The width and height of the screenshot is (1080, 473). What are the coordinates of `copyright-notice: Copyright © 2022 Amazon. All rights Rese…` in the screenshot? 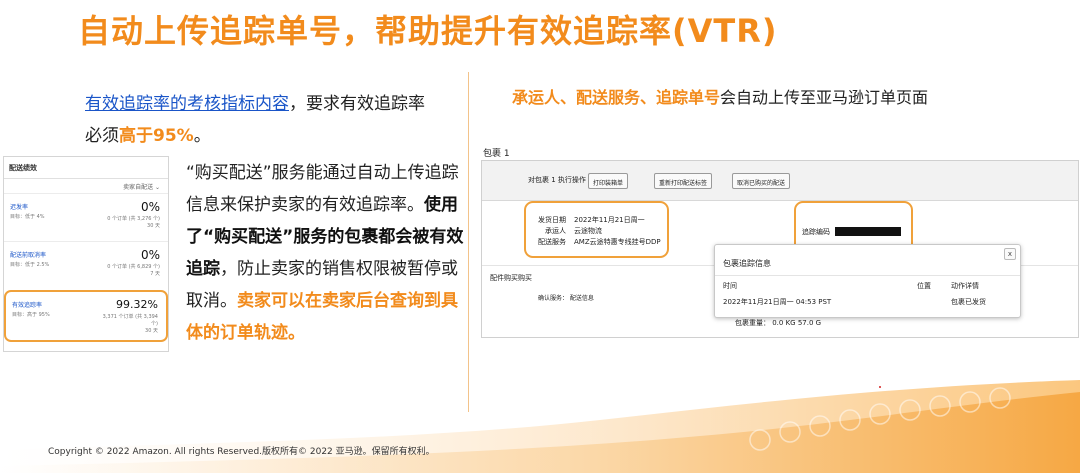 It's located at (241, 452).